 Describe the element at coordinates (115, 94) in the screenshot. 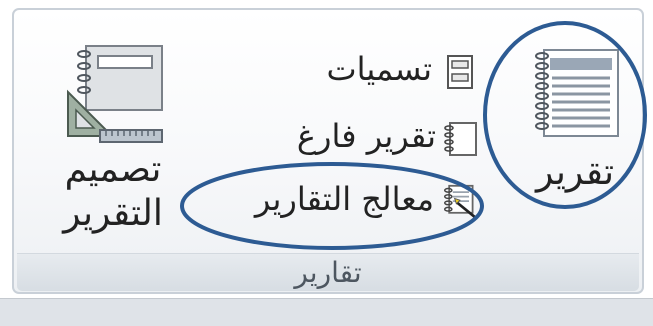

I see `report-design-icon` at that location.